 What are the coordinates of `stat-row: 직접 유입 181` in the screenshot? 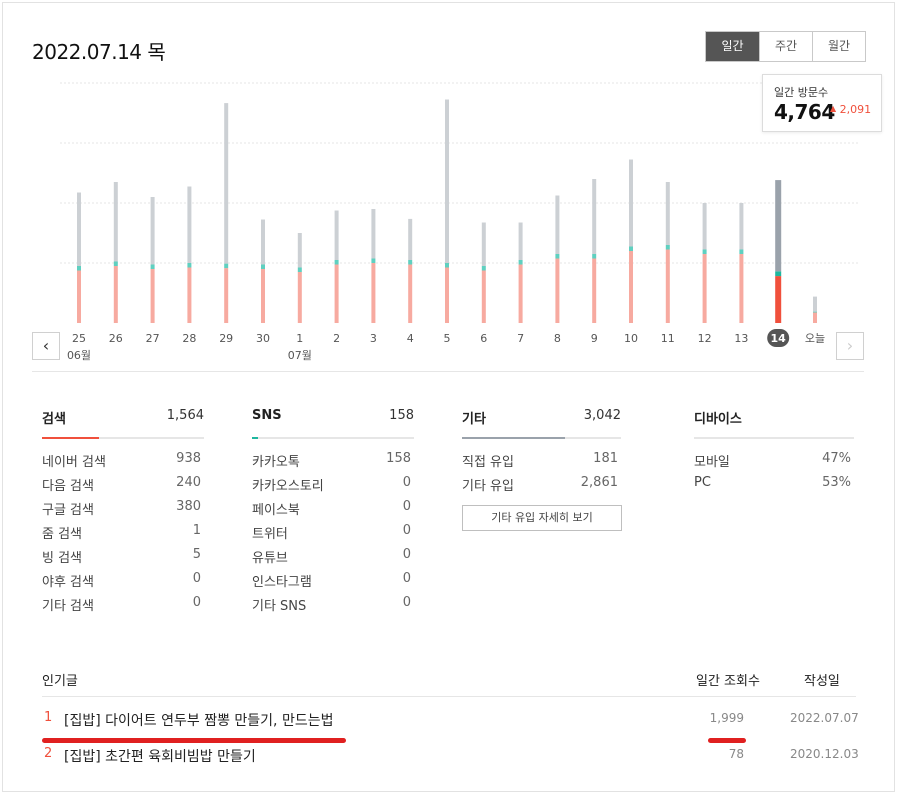 It's located at (541, 463).